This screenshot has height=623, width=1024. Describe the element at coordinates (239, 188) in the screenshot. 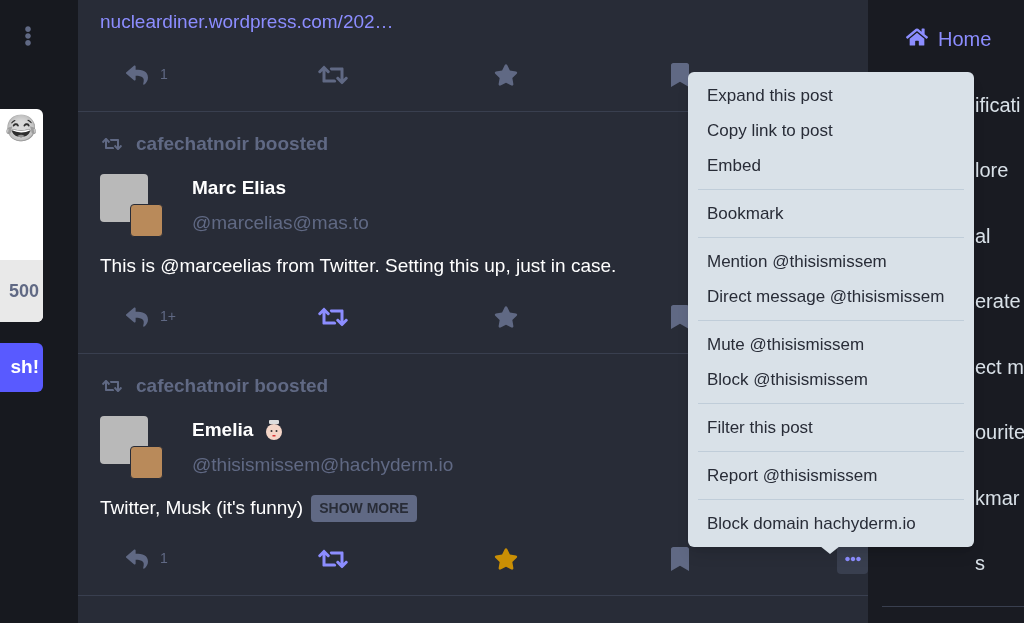

I see `display-name: Marc Elias` at that location.